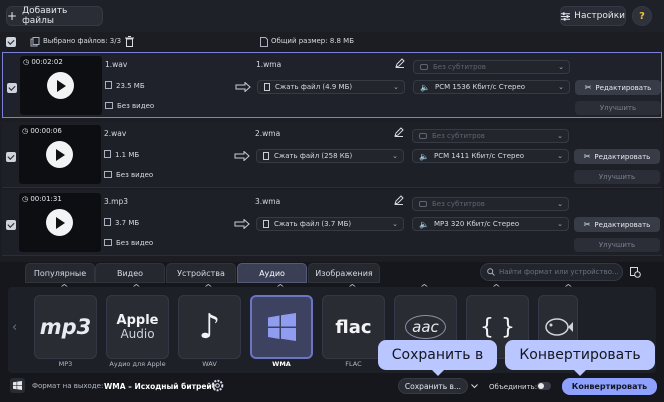 The image size is (664, 402). Describe the element at coordinates (635, 272) in the screenshot. I see `export-icon` at that location.